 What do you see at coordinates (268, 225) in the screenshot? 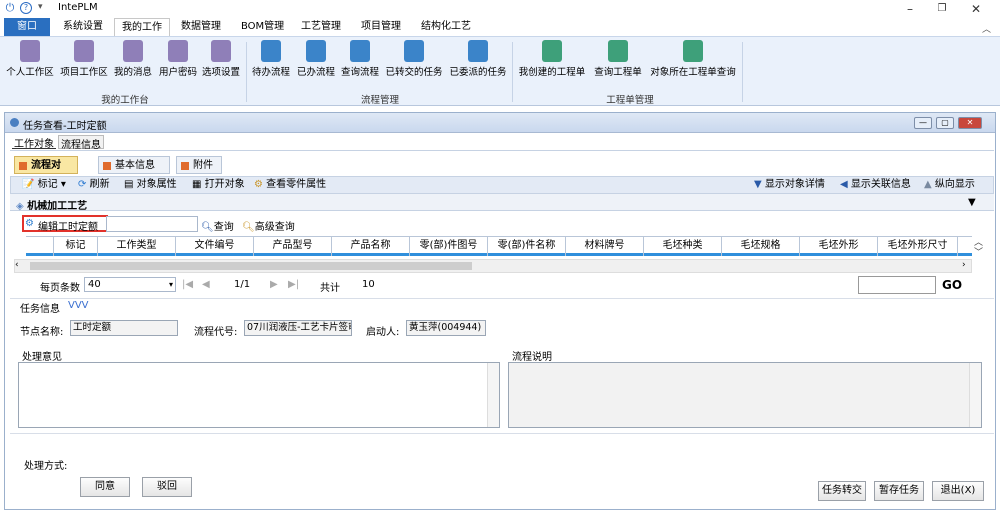
I see `advanced-search-button: 🔍︎高级查询` at bounding box center [268, 225].